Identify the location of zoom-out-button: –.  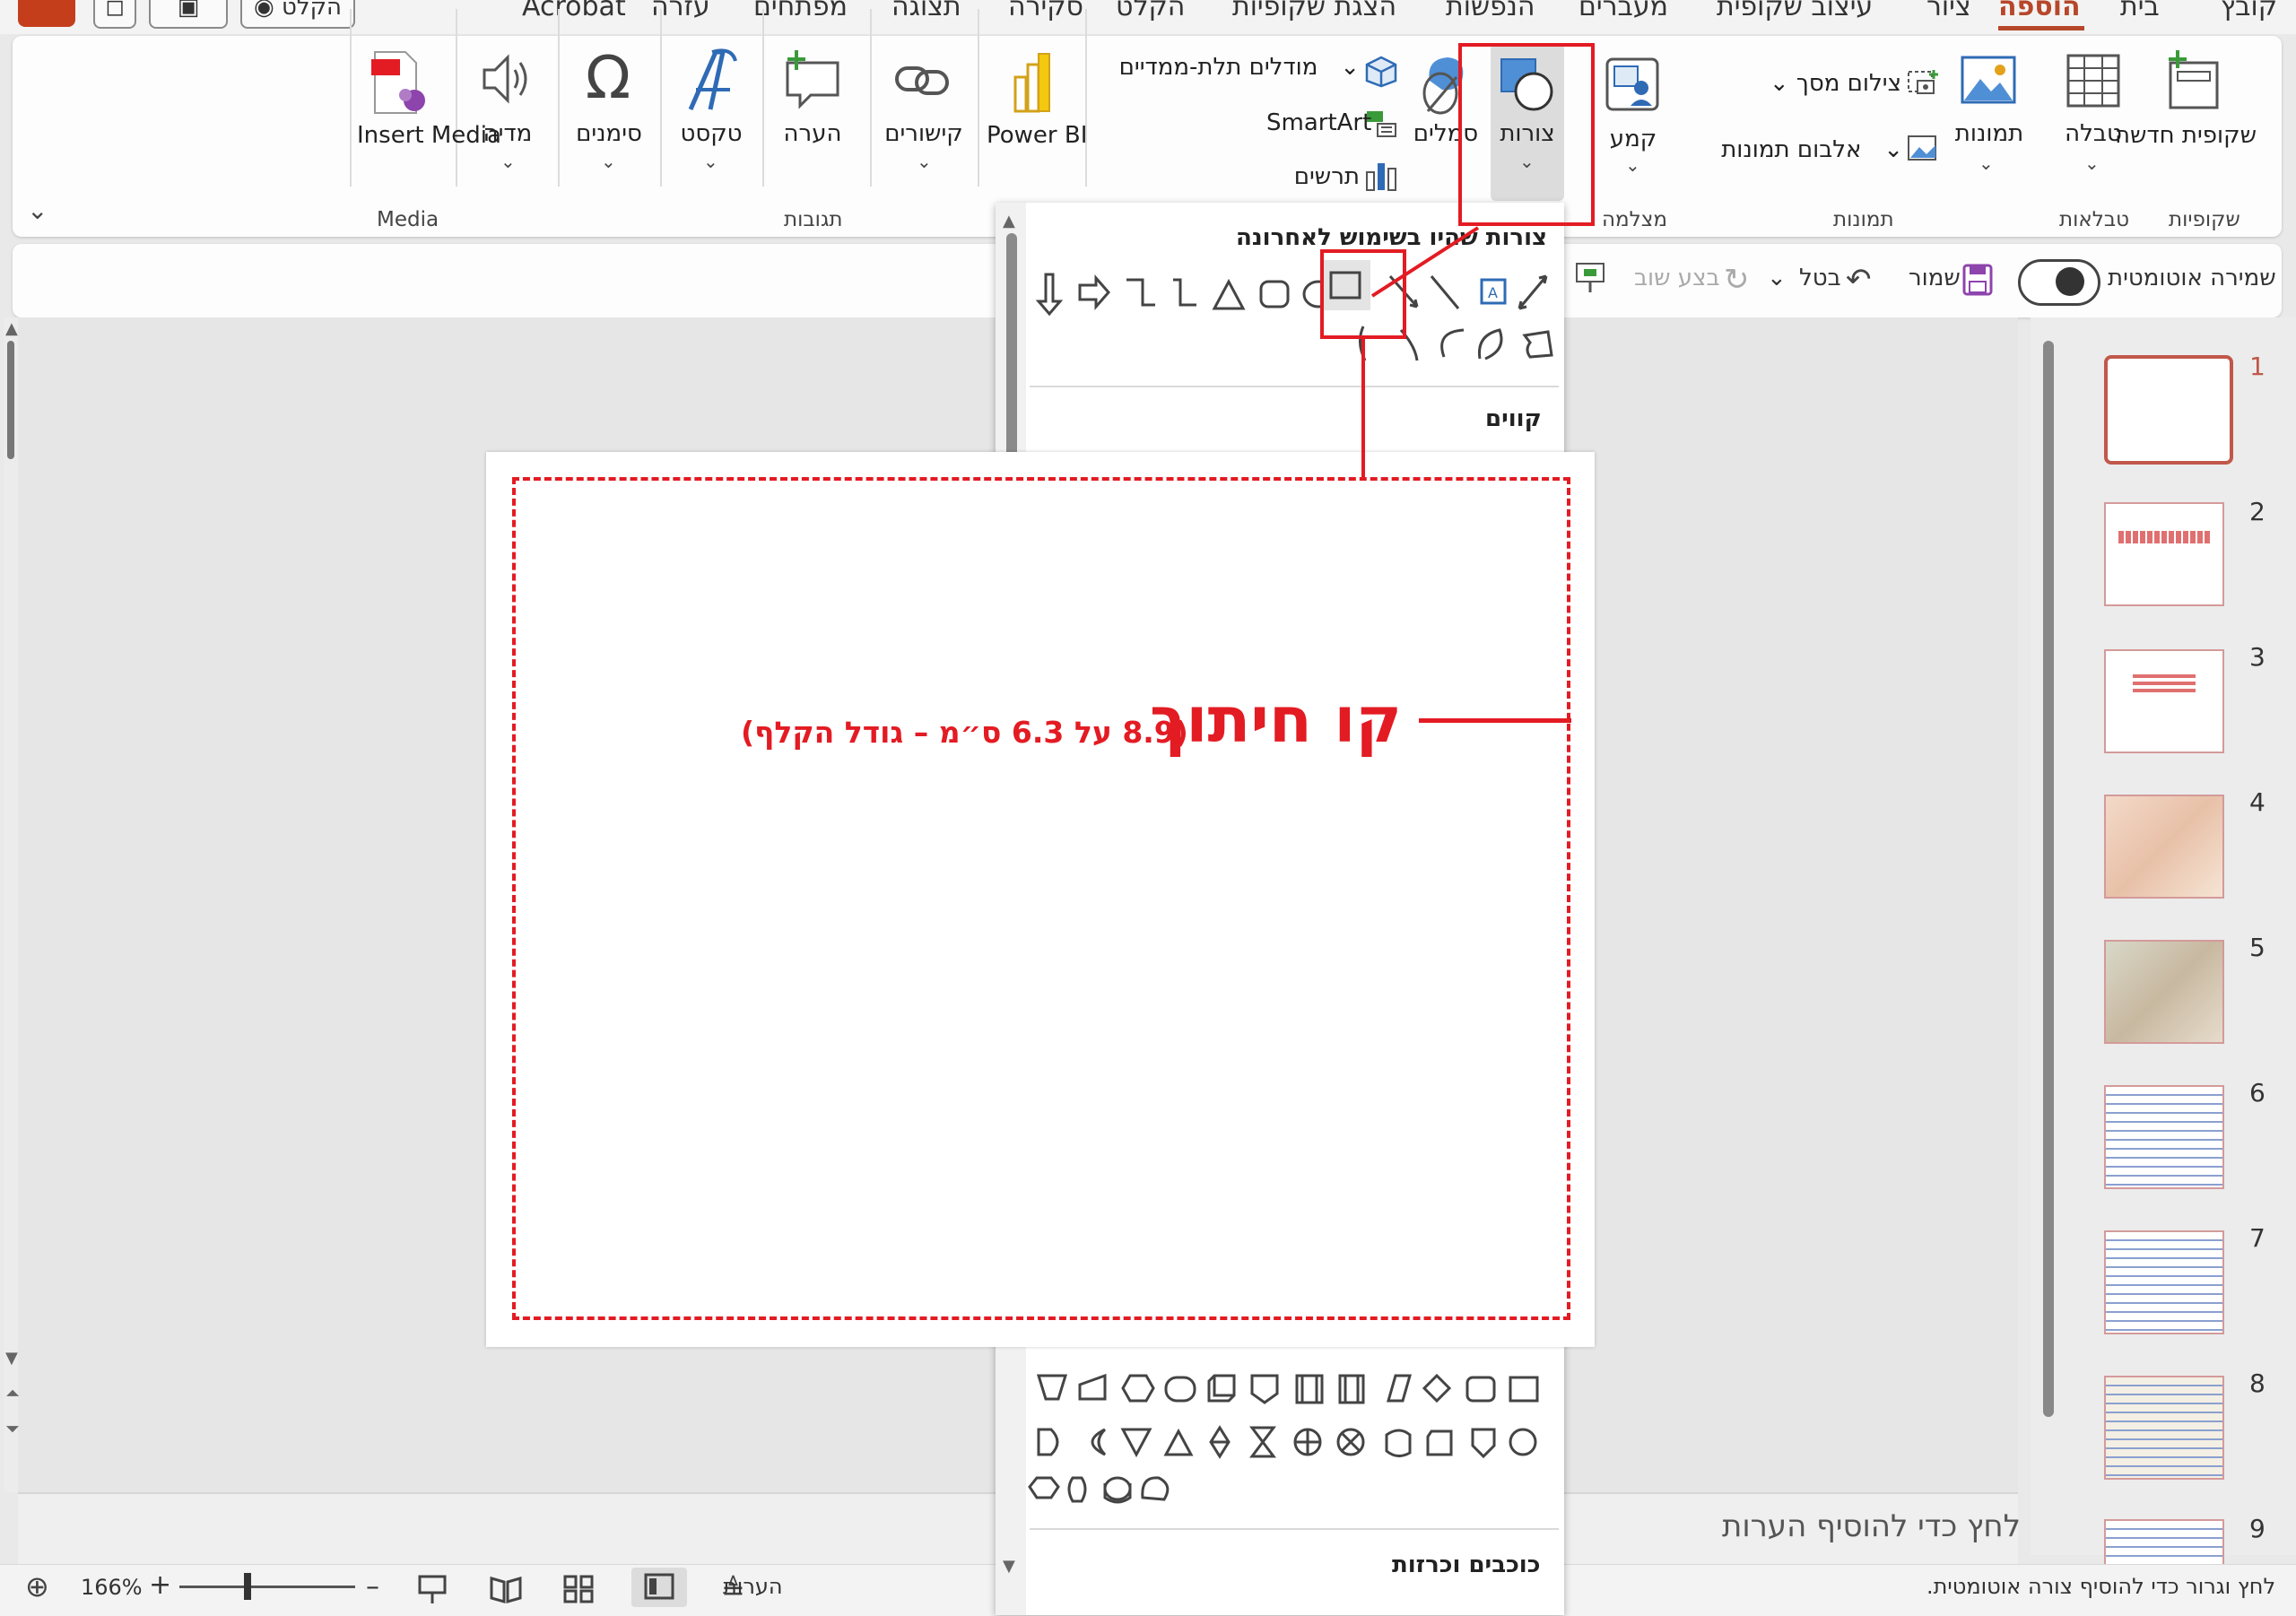
(372, 1587).